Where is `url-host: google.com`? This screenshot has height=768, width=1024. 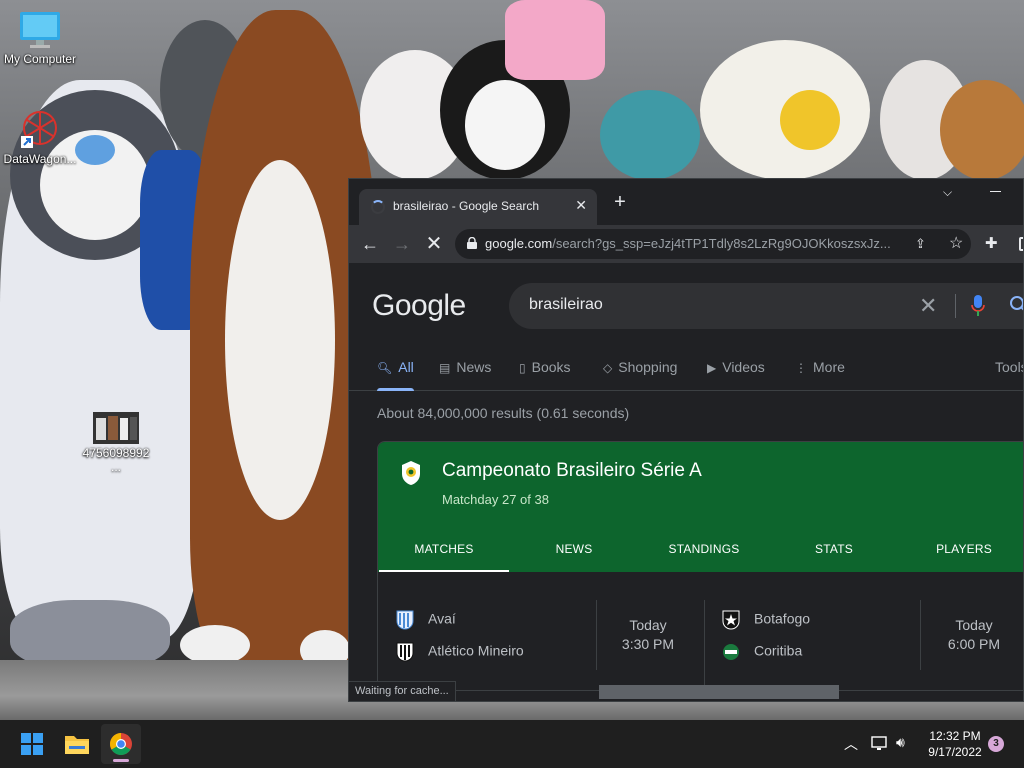 url-host: google.com is located at coordinates (519, 243).